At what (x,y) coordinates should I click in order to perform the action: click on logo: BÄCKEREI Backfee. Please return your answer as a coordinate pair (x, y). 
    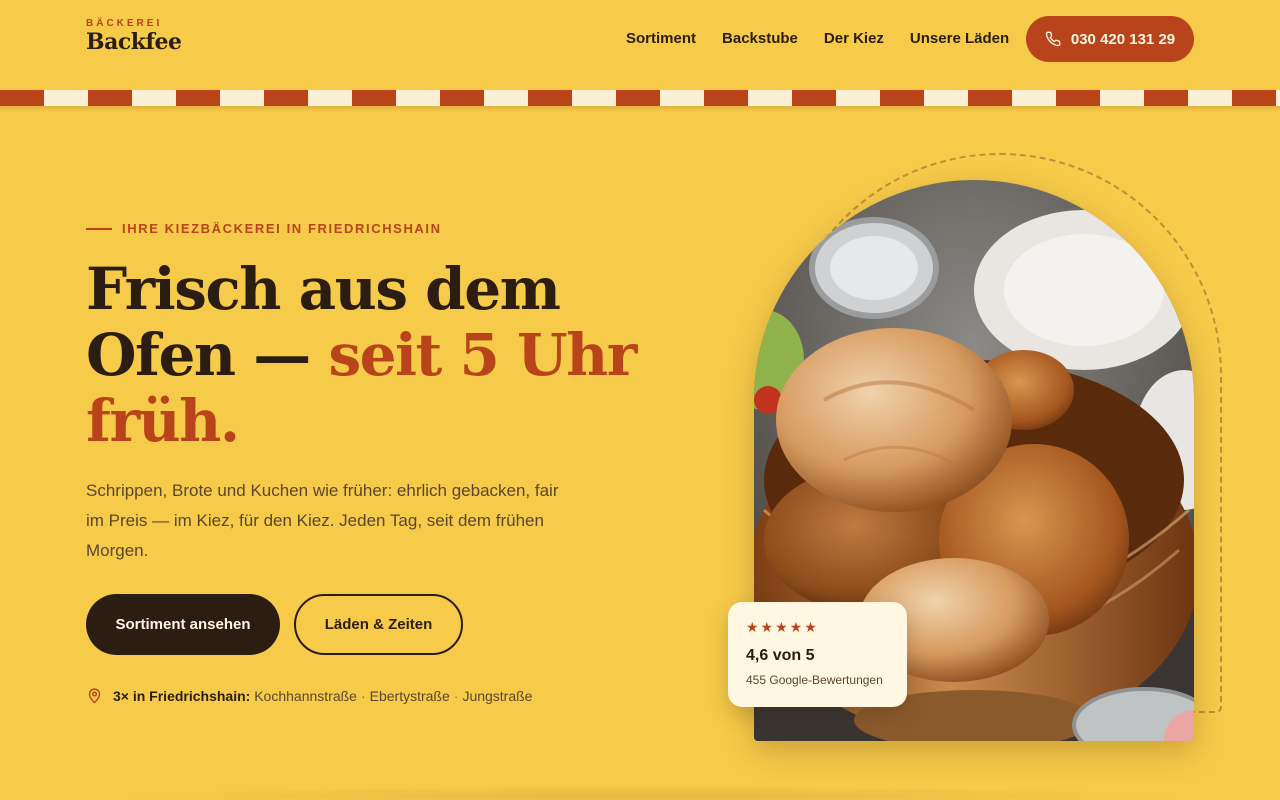
    Looking at the image, I should click on (134, 36).